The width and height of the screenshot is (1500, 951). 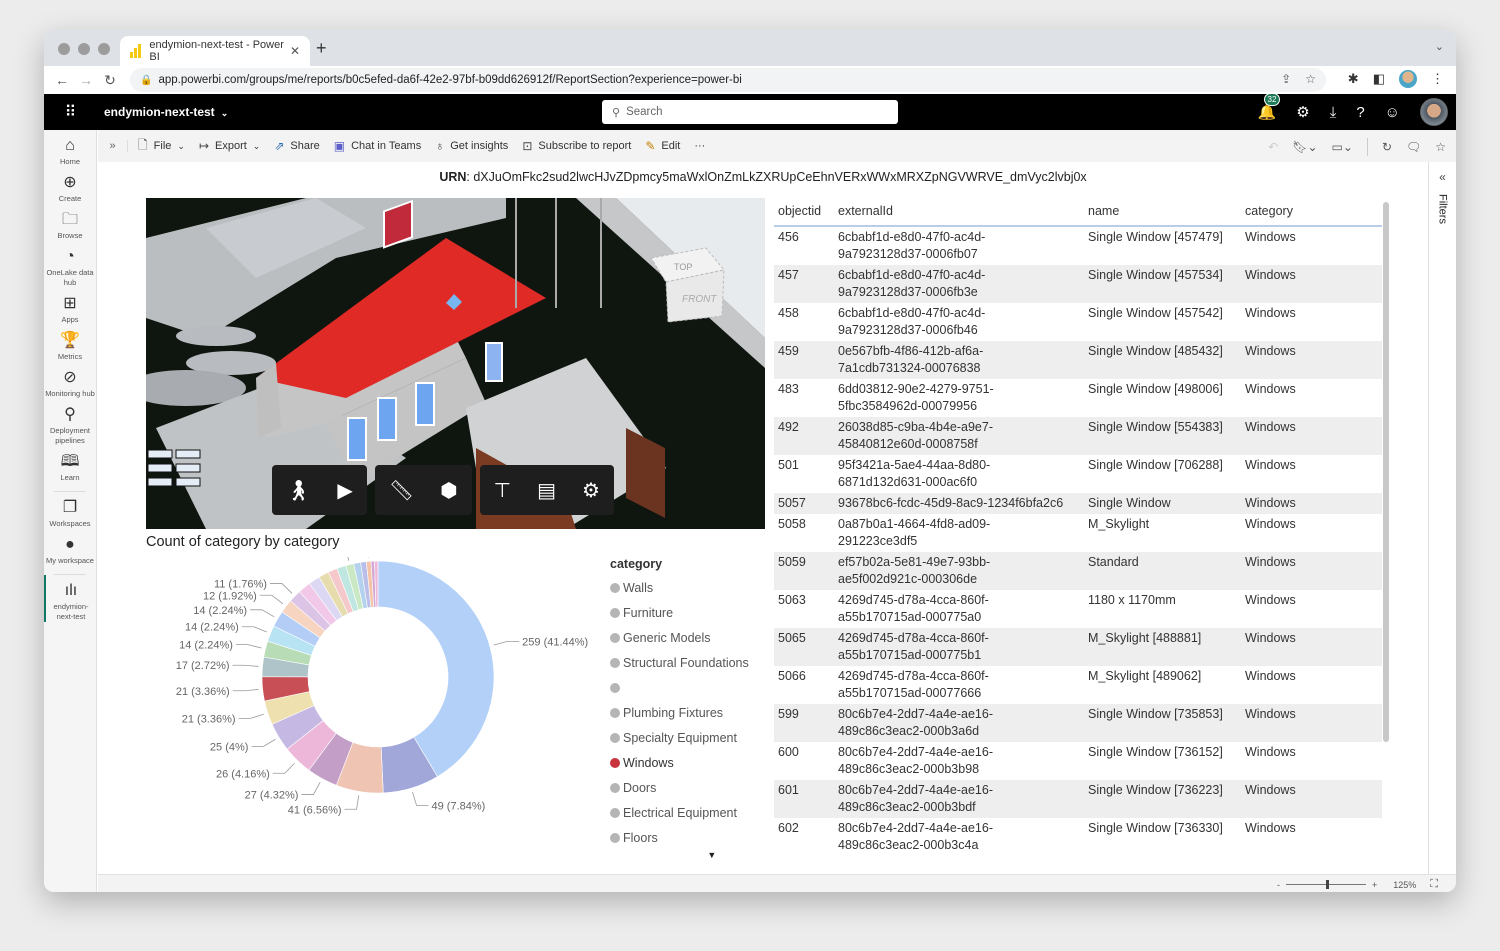 What do you see at coordinates (1437, 79) in the screenshot?
I see `browser-menu-icon: ⋮` at bounding box center [1437, 79].